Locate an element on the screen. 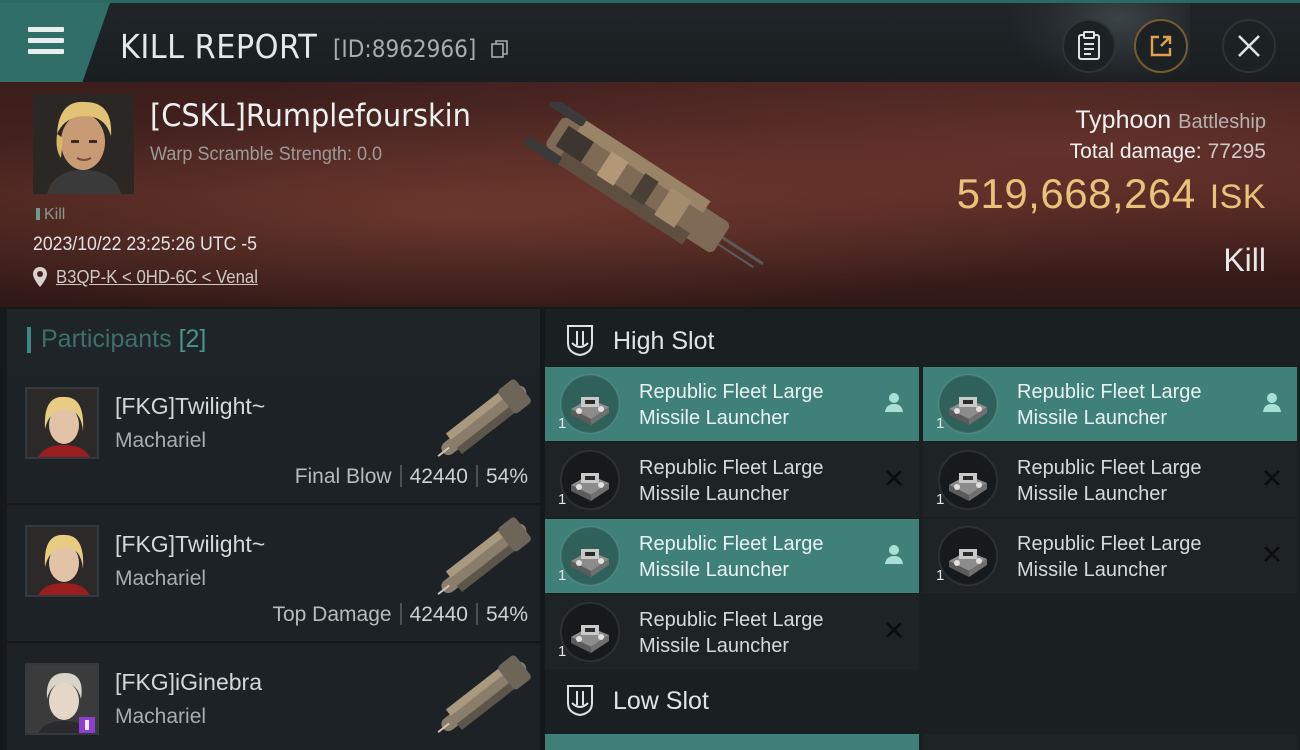 The height and width of the screenshot is (750, 1300). kill-location-link: B3QP-K < 0HD-6C < Venal is located at coordinates (157, 277).